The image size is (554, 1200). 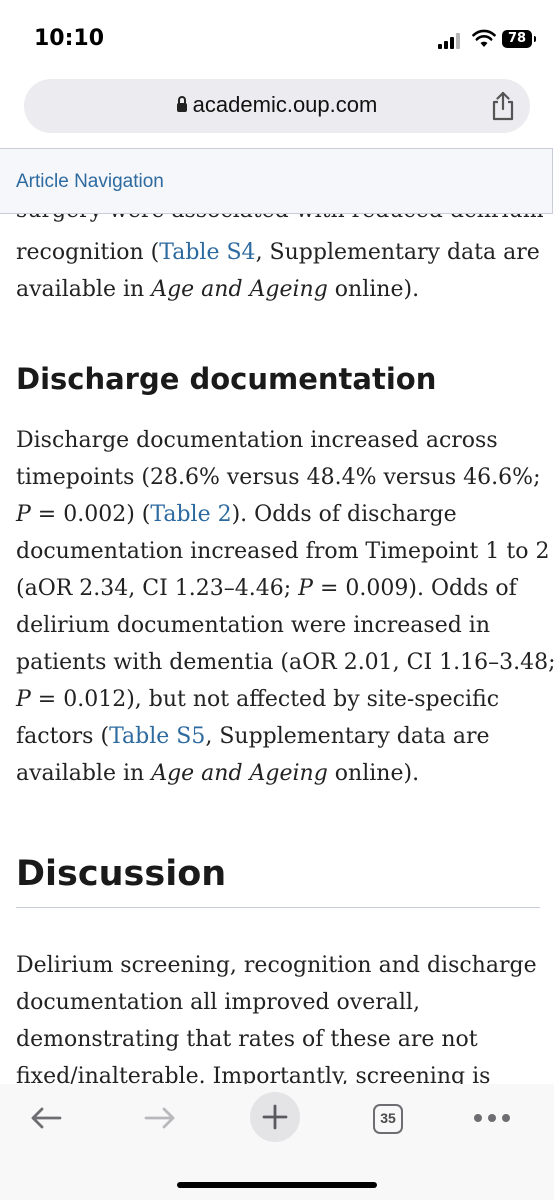 I want to click on article-navigation-label: Article Navigation, so click(x=90, y=182).